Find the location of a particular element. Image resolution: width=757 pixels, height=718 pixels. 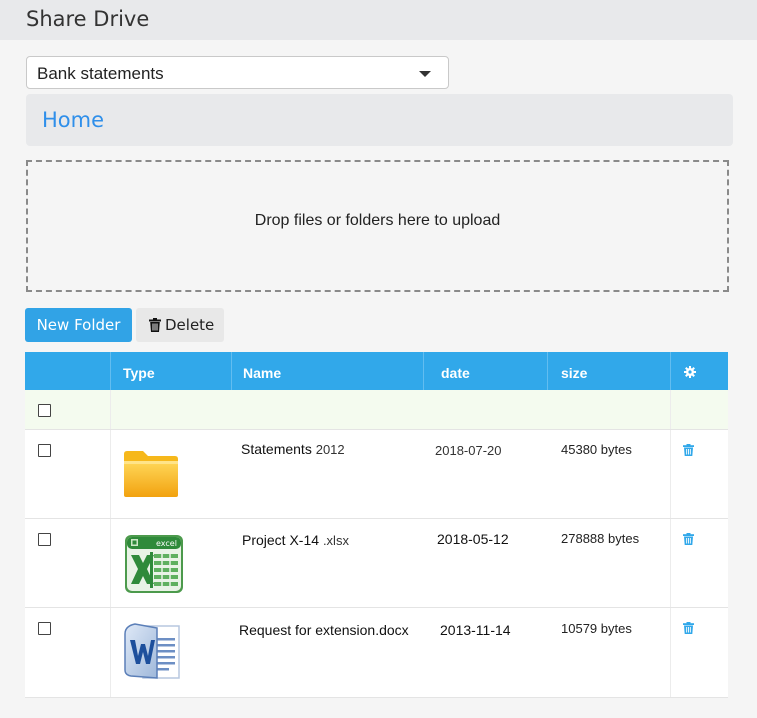

drive-select-value: Bank statements is located at coordinates (100, 73).